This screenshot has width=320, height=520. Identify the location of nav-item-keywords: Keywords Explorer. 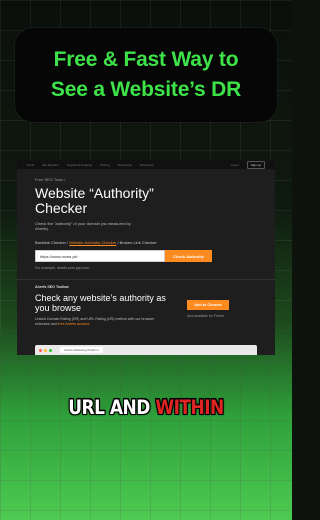
(79, 165).